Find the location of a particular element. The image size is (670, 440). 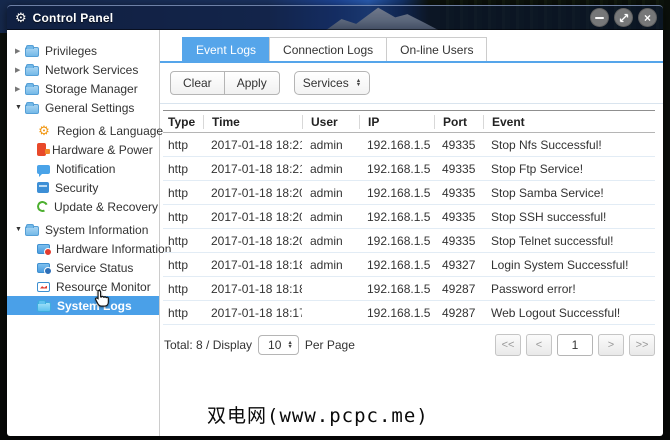

log-cell: 2017-01-18 18:21:04 is located at coordinates (256, 168).